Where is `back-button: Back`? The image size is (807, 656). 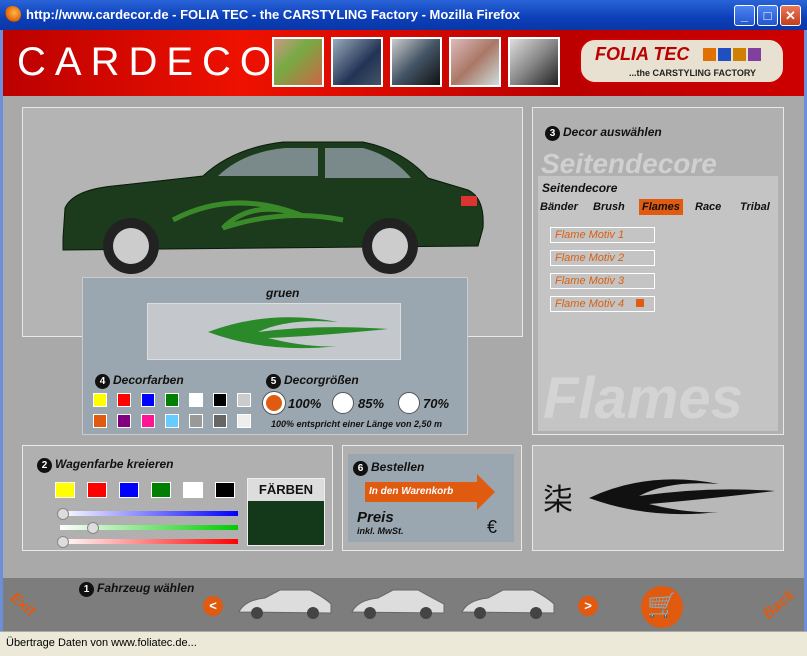 back-button: Back is located at coordinates (779, 604).